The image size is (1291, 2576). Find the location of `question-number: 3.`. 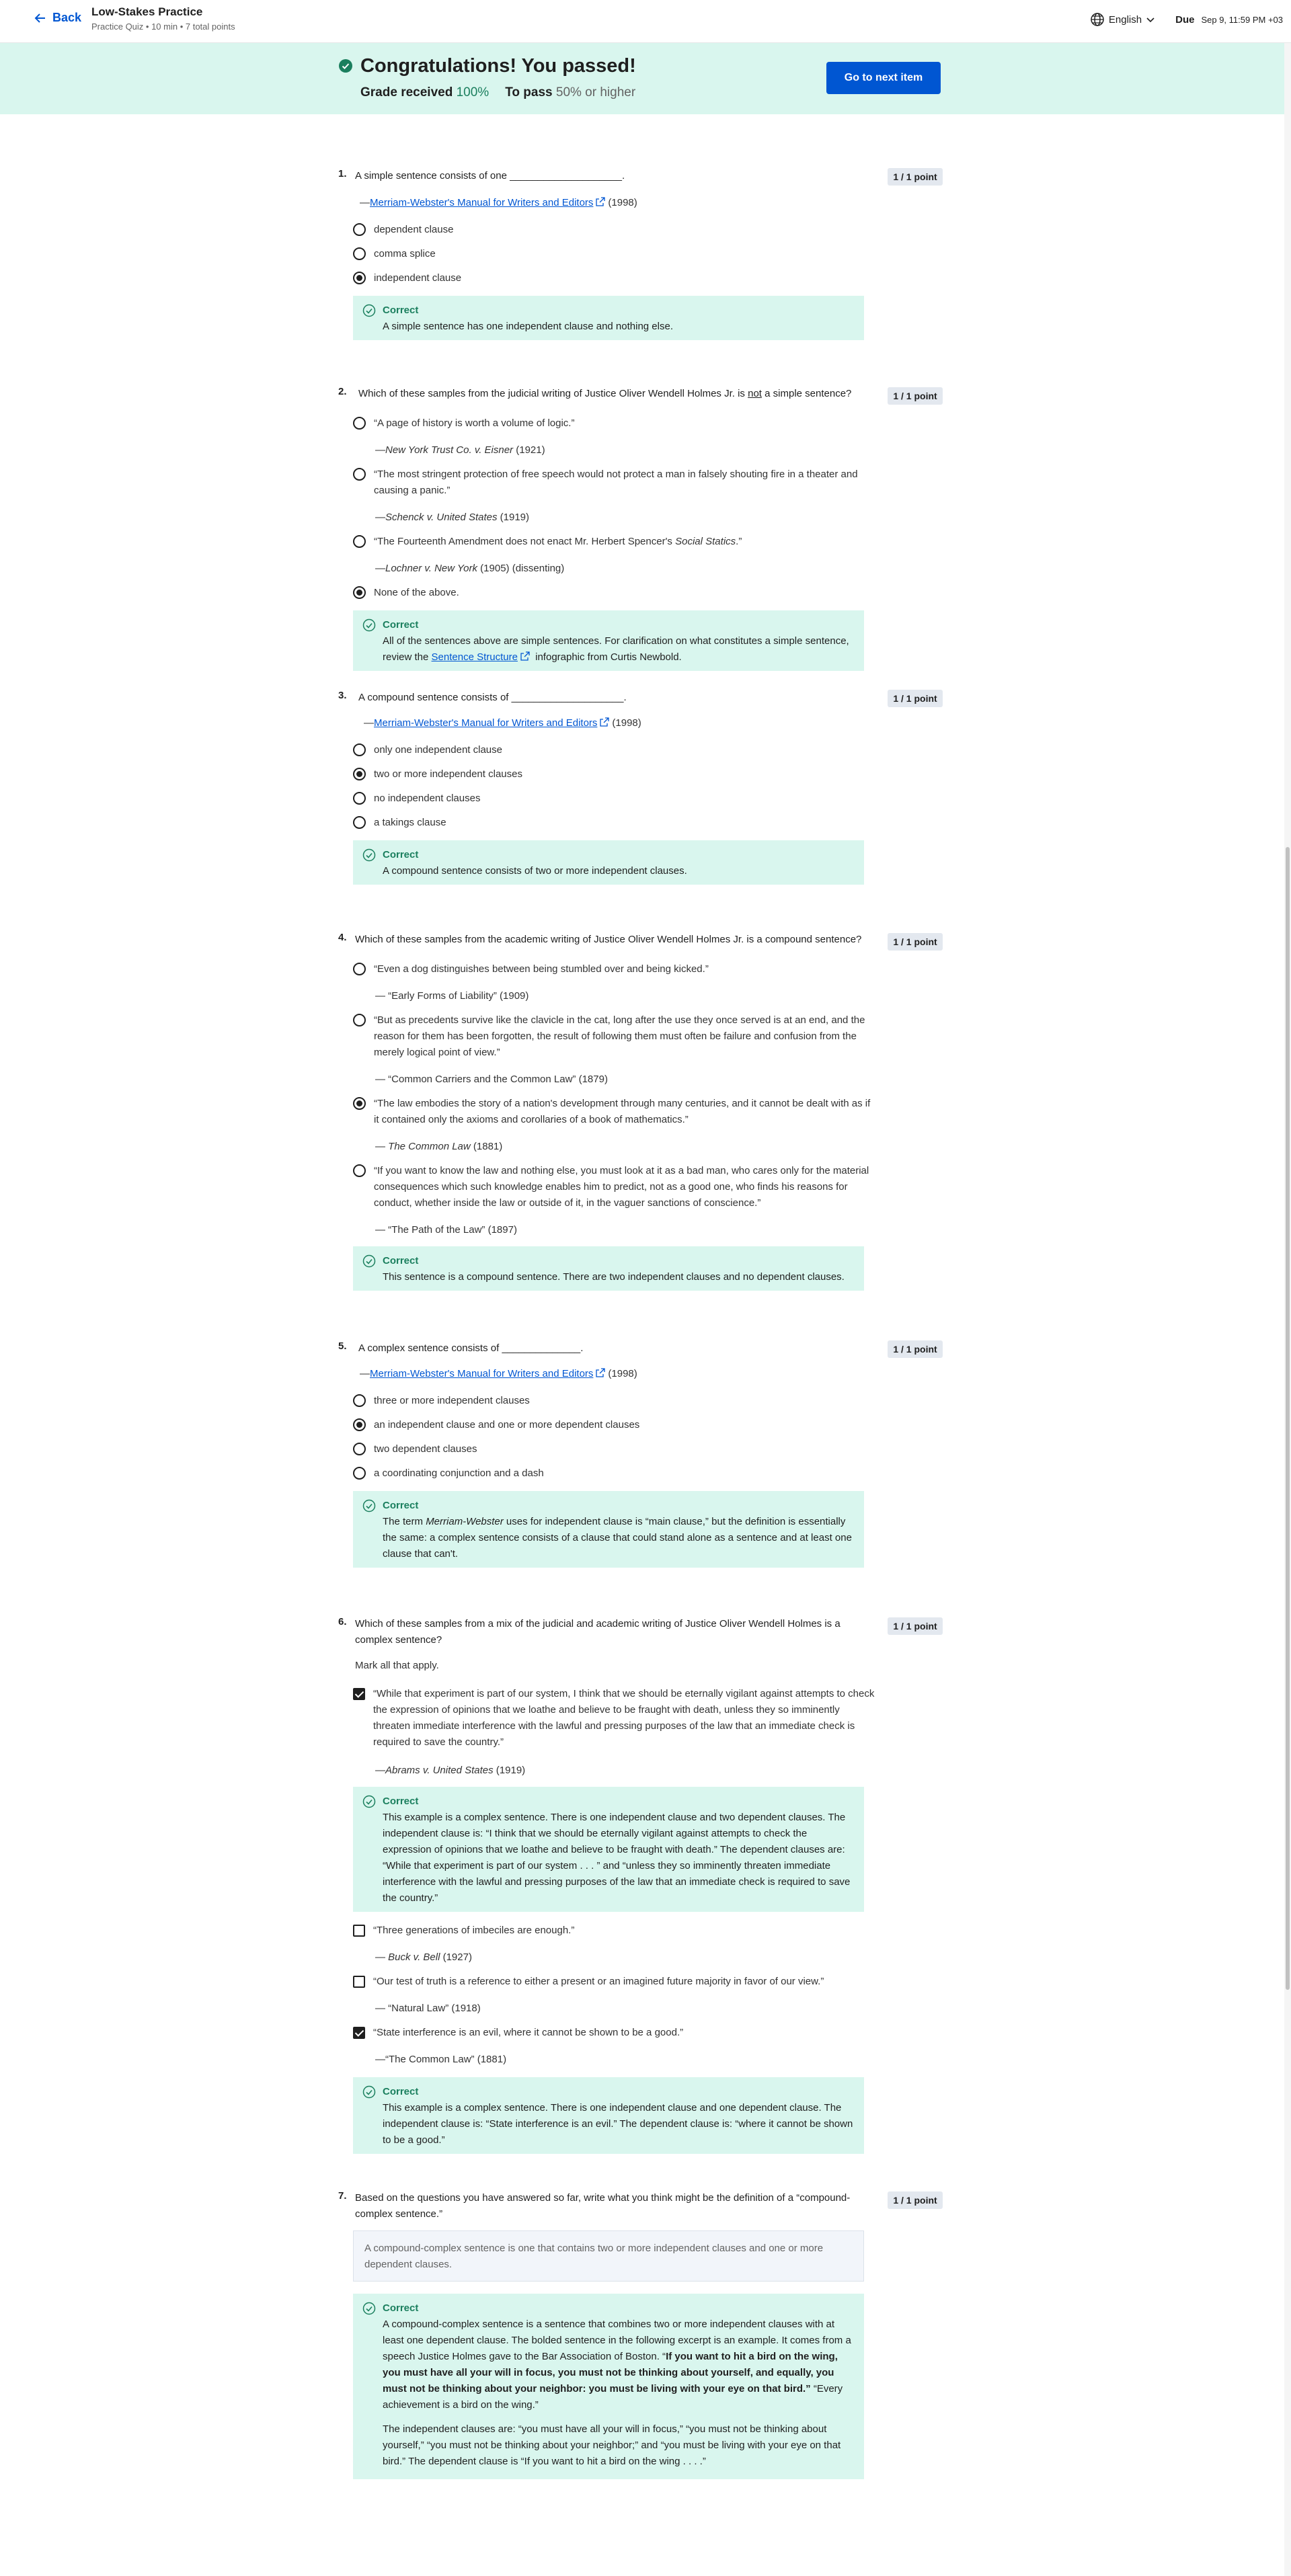

question-number: 3. is located at coordinates (342, 695).